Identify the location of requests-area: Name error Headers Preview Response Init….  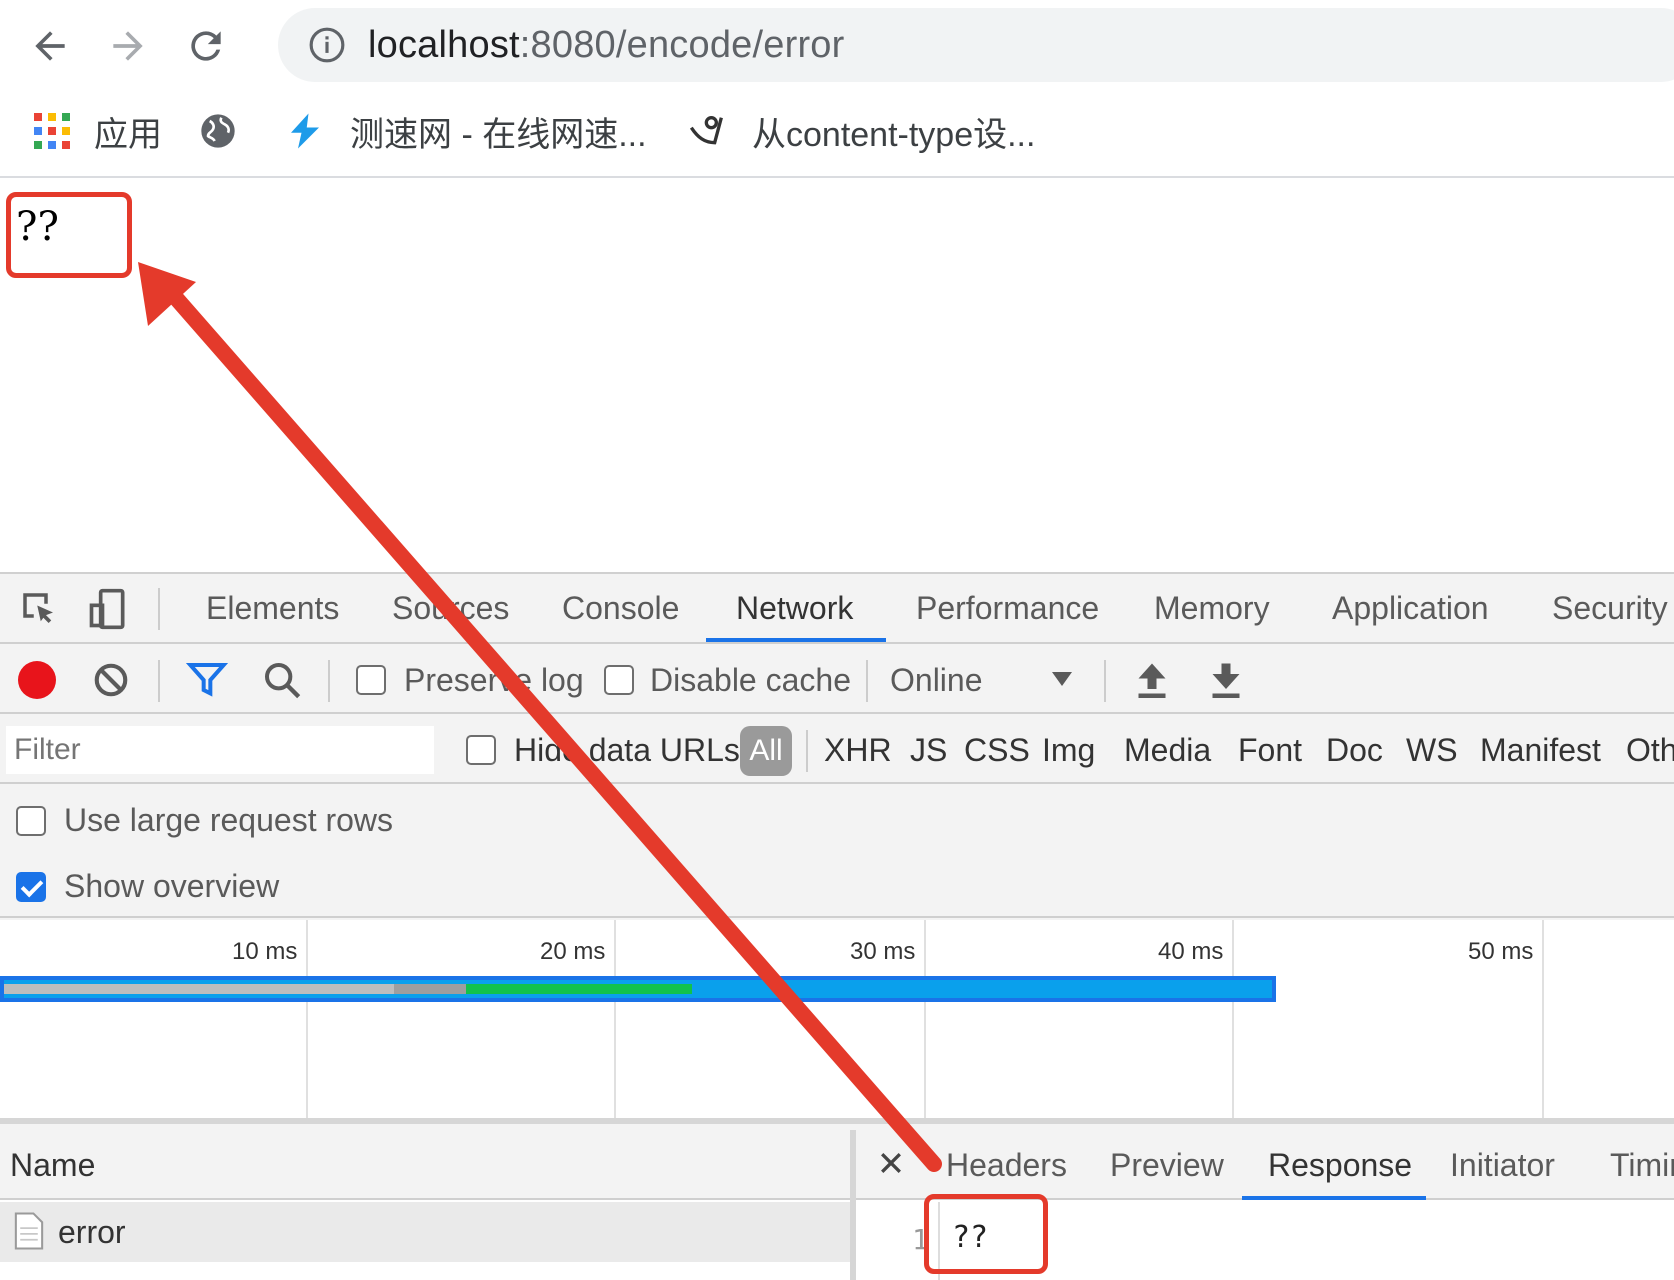
(837, 1205).